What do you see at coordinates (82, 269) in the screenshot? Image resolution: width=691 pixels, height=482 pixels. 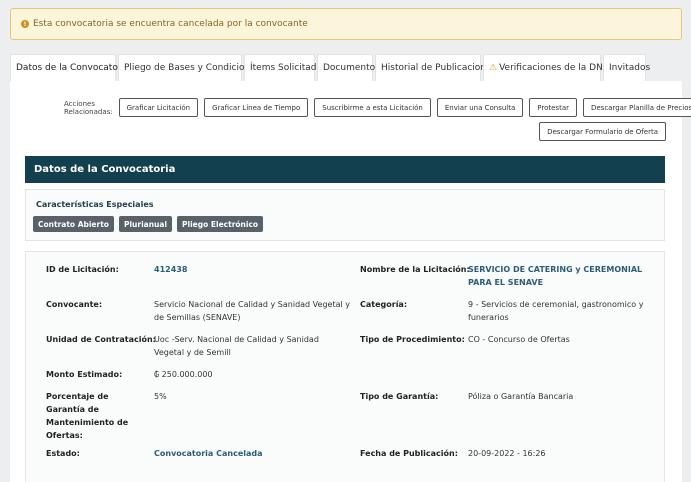 I see `id-label: ID de Licitación:` at bounding box center [82, 269].